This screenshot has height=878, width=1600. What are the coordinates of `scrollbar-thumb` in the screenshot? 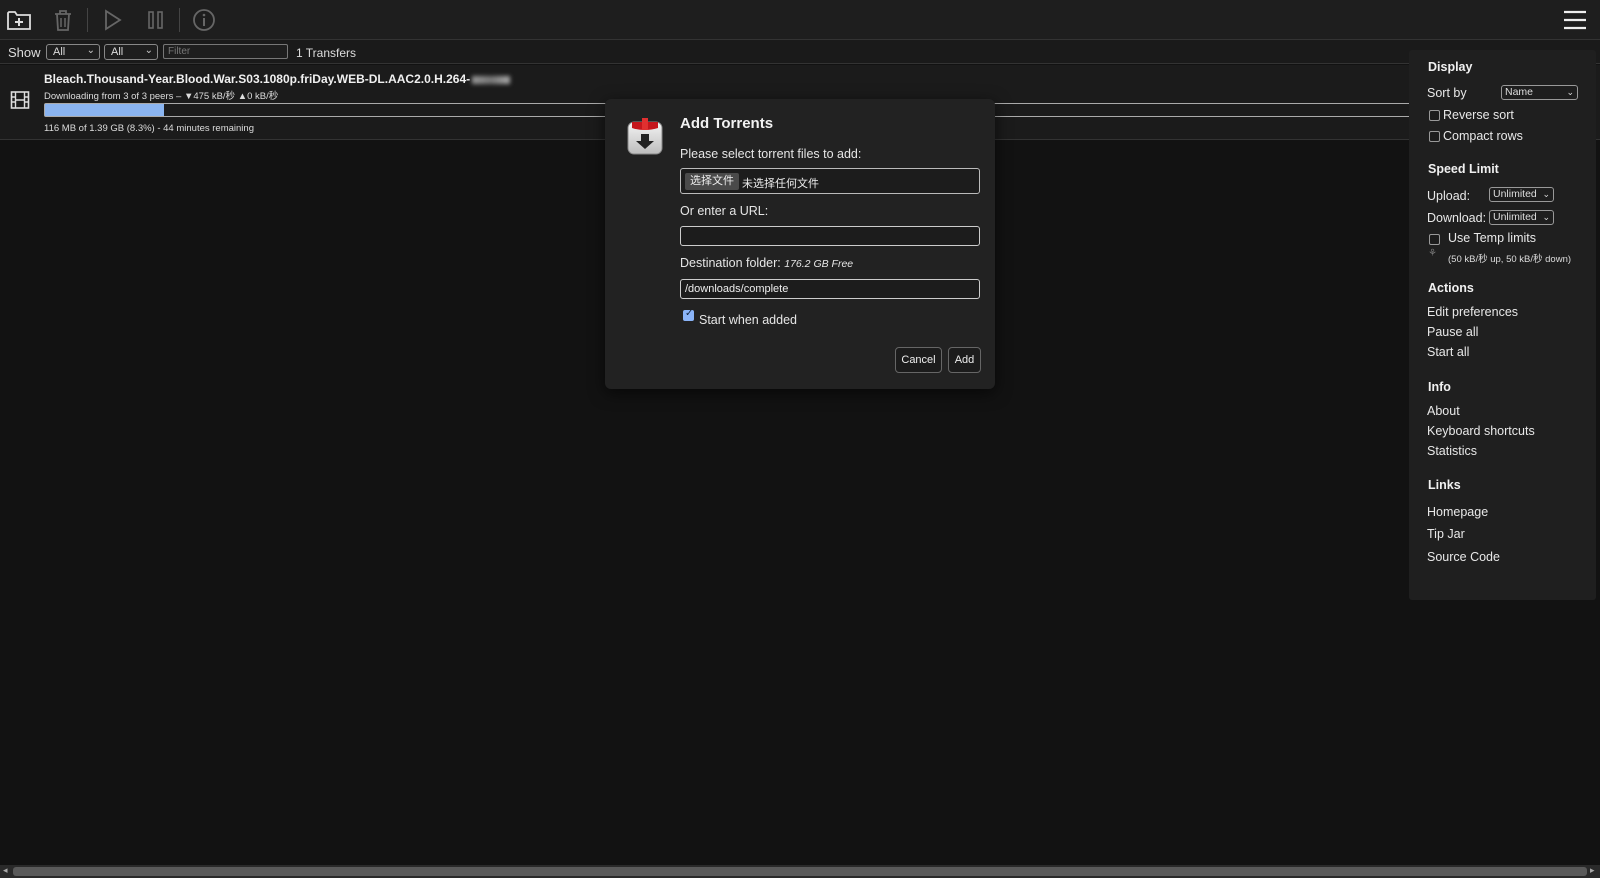 It's located at (800, 871).